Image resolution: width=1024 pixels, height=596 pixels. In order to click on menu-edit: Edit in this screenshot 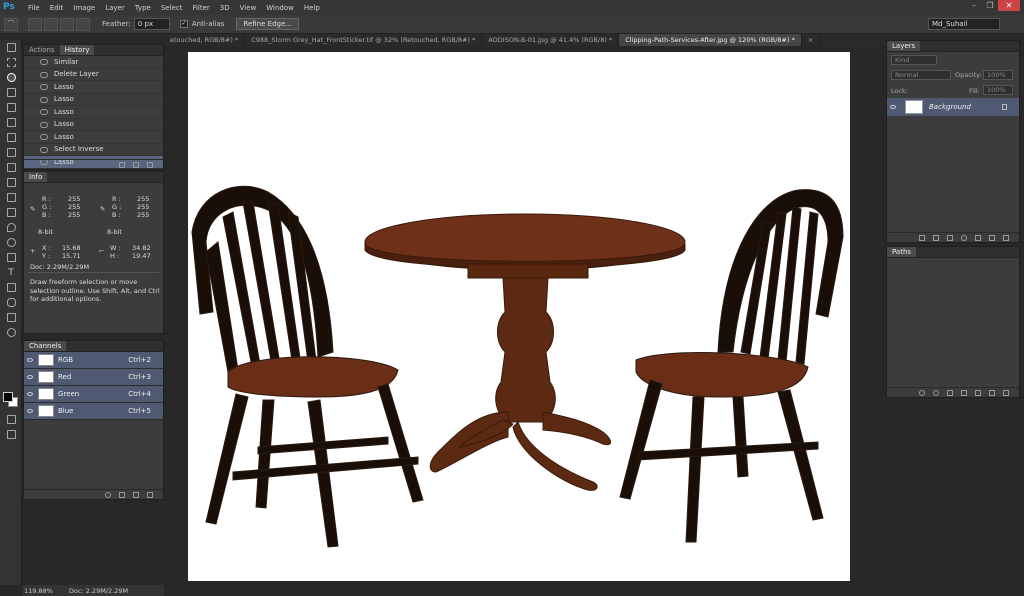, I will do `click(57, 8)`.